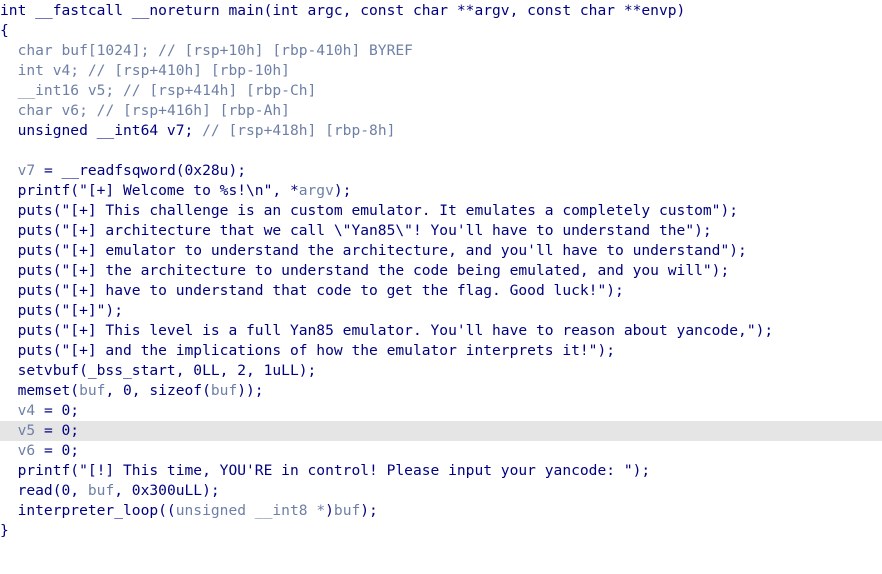  I want to click on code-line: int v4; // [rsp+410h] [rbp-10h], so click(441, 71).